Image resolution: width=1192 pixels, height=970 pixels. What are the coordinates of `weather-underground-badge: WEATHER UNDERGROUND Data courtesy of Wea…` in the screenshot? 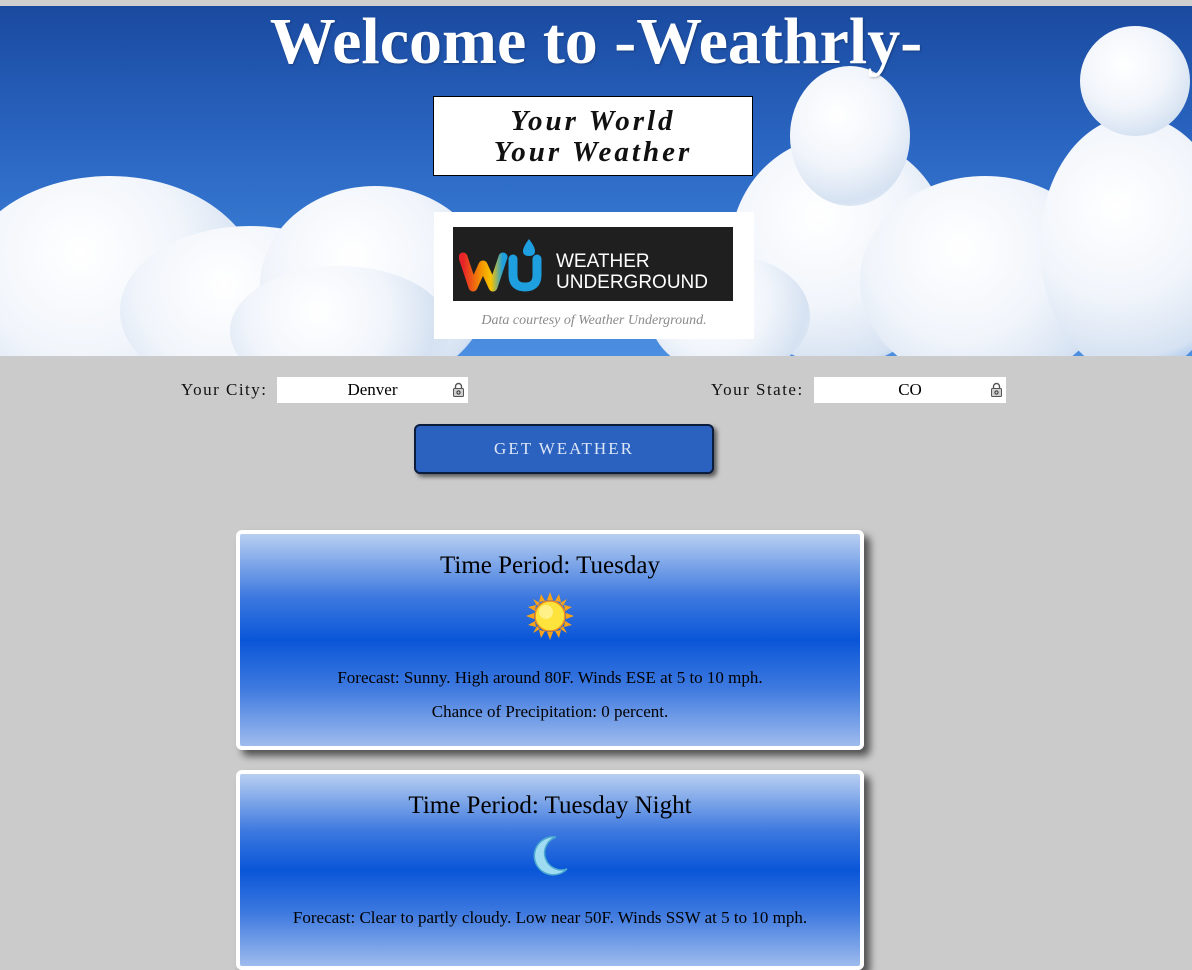 It's located at (594, 275).